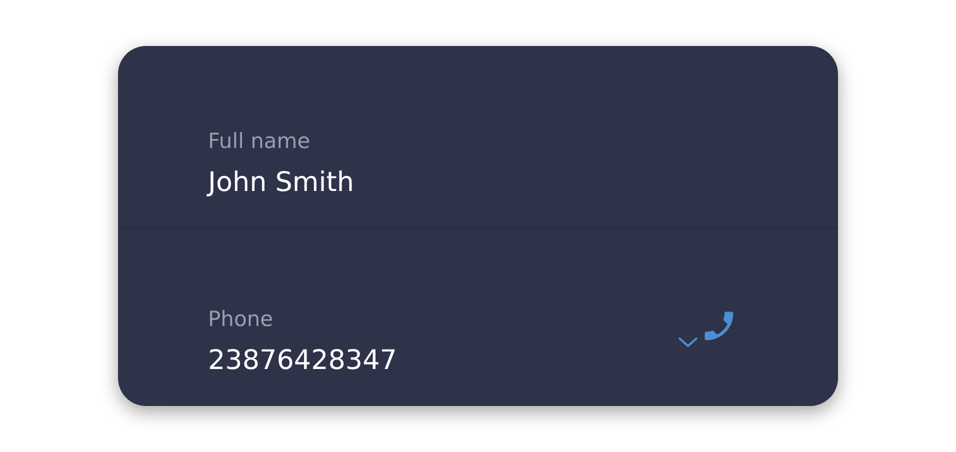 The width and height of the screenshot is (956, 452). What do you see at coordinates (281, 182) in the screenshot?
I see `field-value: John Smith` at bounding box center [281, 182].